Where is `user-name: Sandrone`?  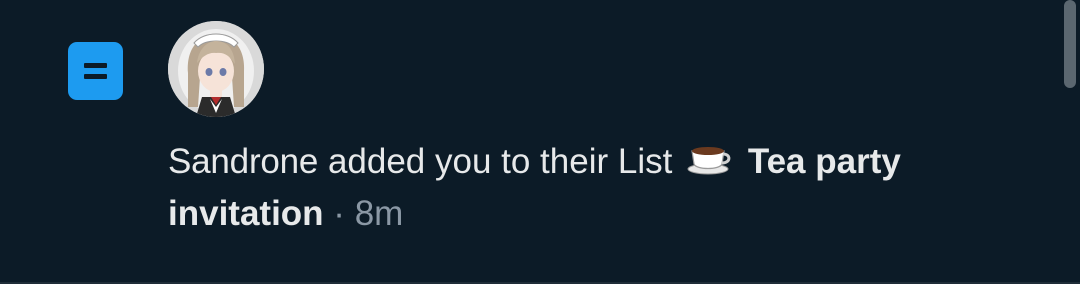 user-name: Sandrone is located at coordinates (243, 161).